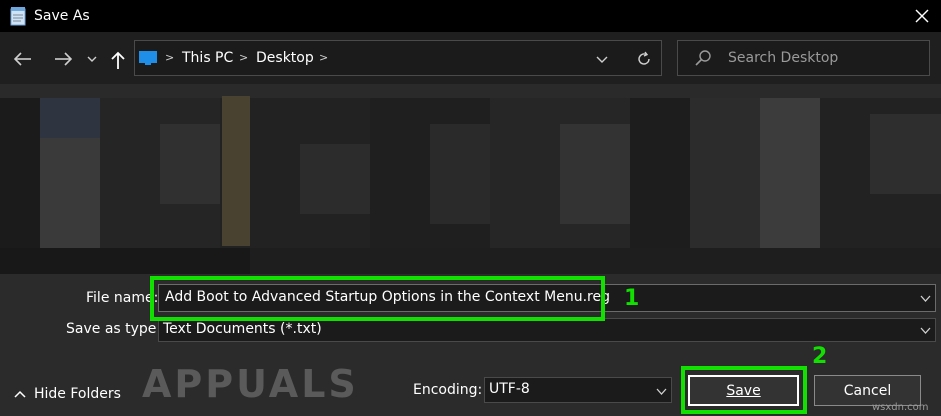 This screenshot has width=941, height=416. I want to click on step-number-1: 1, so click(632, 298).